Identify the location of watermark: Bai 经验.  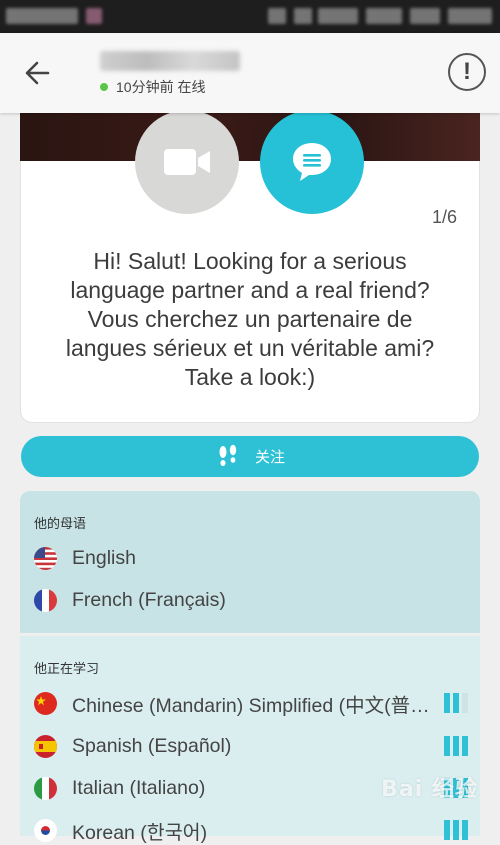
(429, 789).